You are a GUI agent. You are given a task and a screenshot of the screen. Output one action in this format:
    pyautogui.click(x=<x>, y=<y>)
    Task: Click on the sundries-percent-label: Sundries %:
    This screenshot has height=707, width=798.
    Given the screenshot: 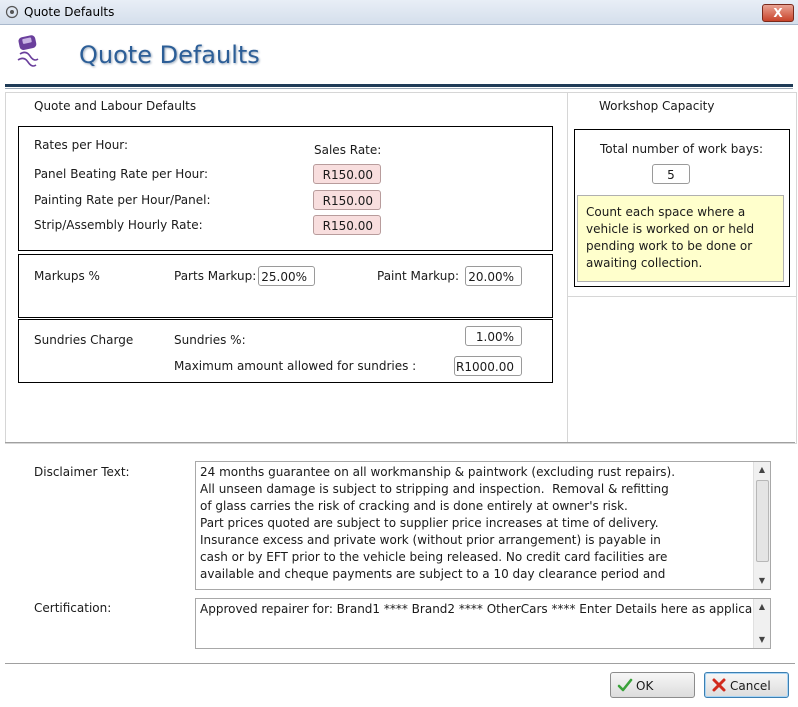 What is the action you would take?
    pyautogui.click(x=210, y=340)
    